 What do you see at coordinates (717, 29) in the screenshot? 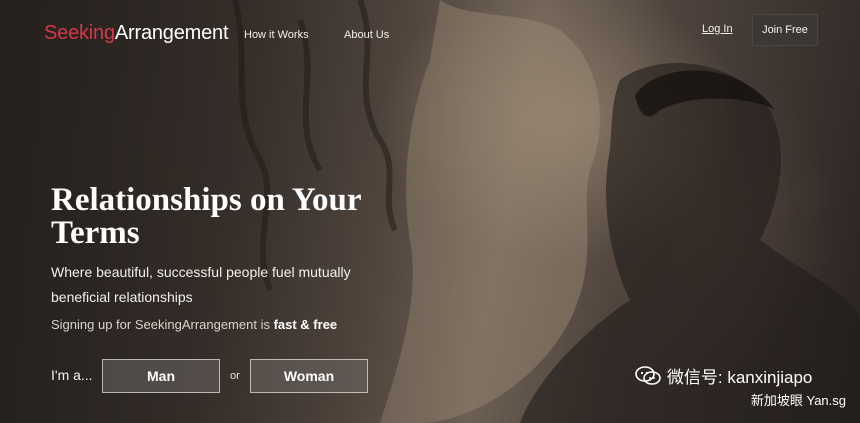
I see `login-link: Log In` at bounding box center [717, 29].